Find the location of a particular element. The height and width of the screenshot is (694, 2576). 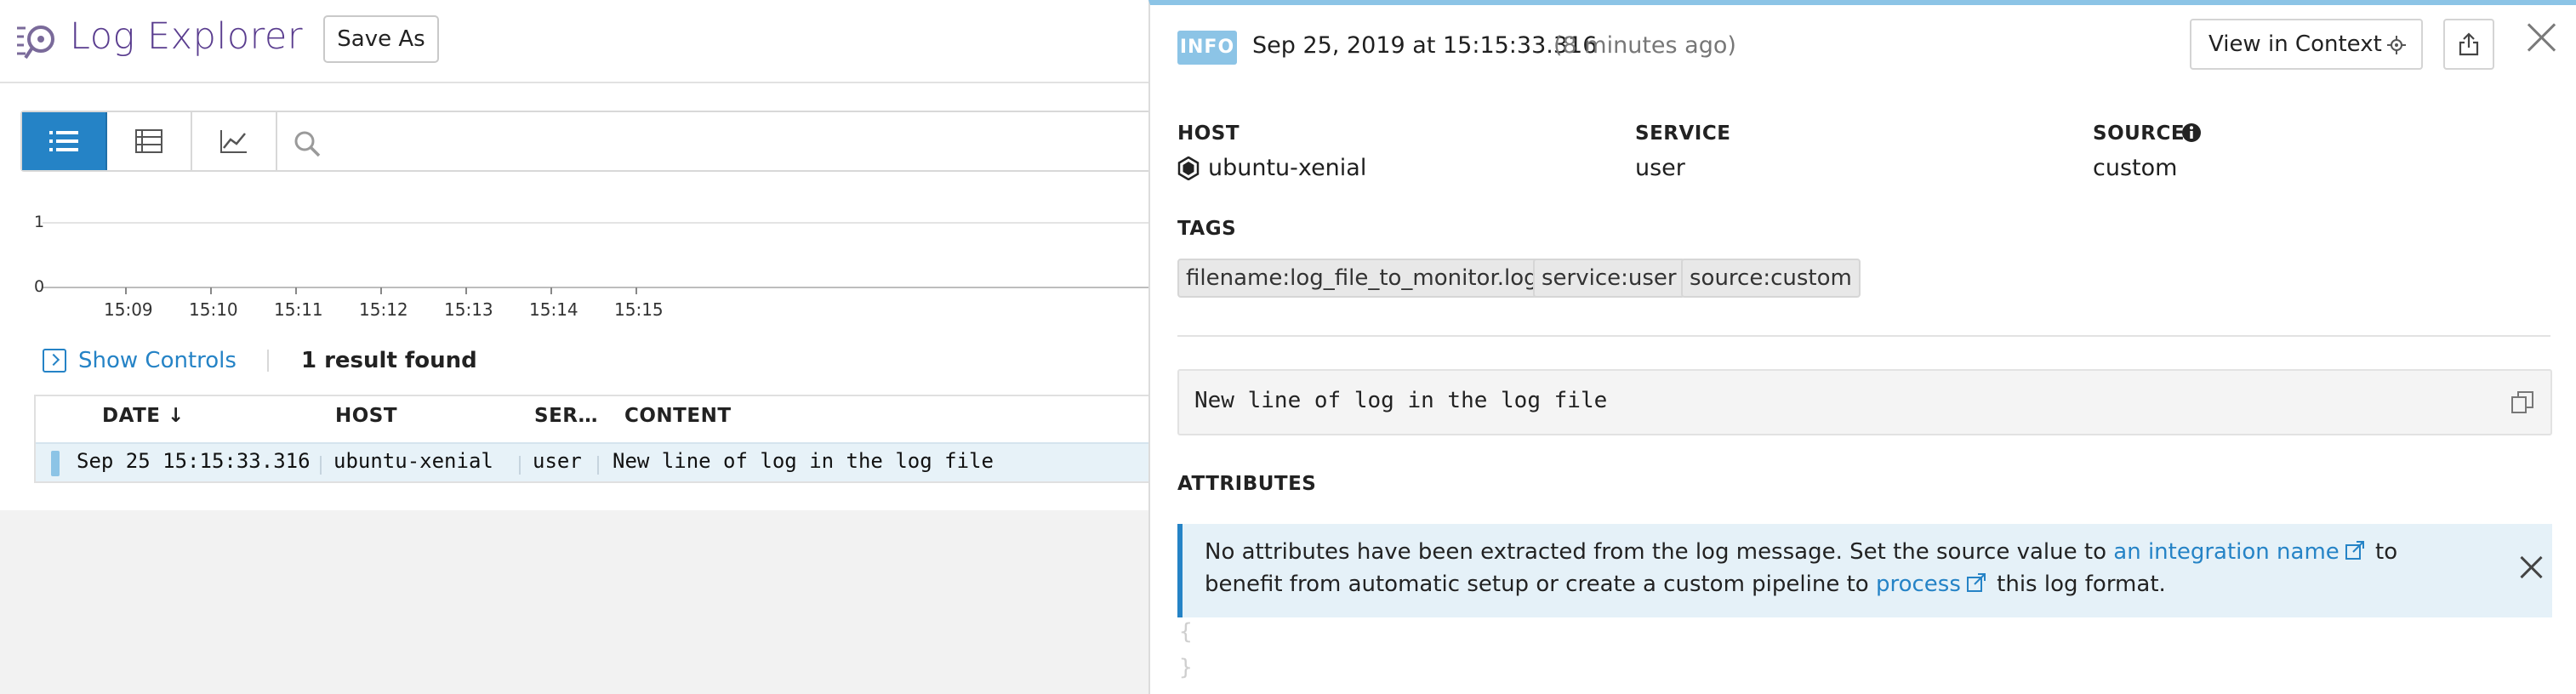

log-message: New line of log in the log file is located at coordinates (1864, 402).